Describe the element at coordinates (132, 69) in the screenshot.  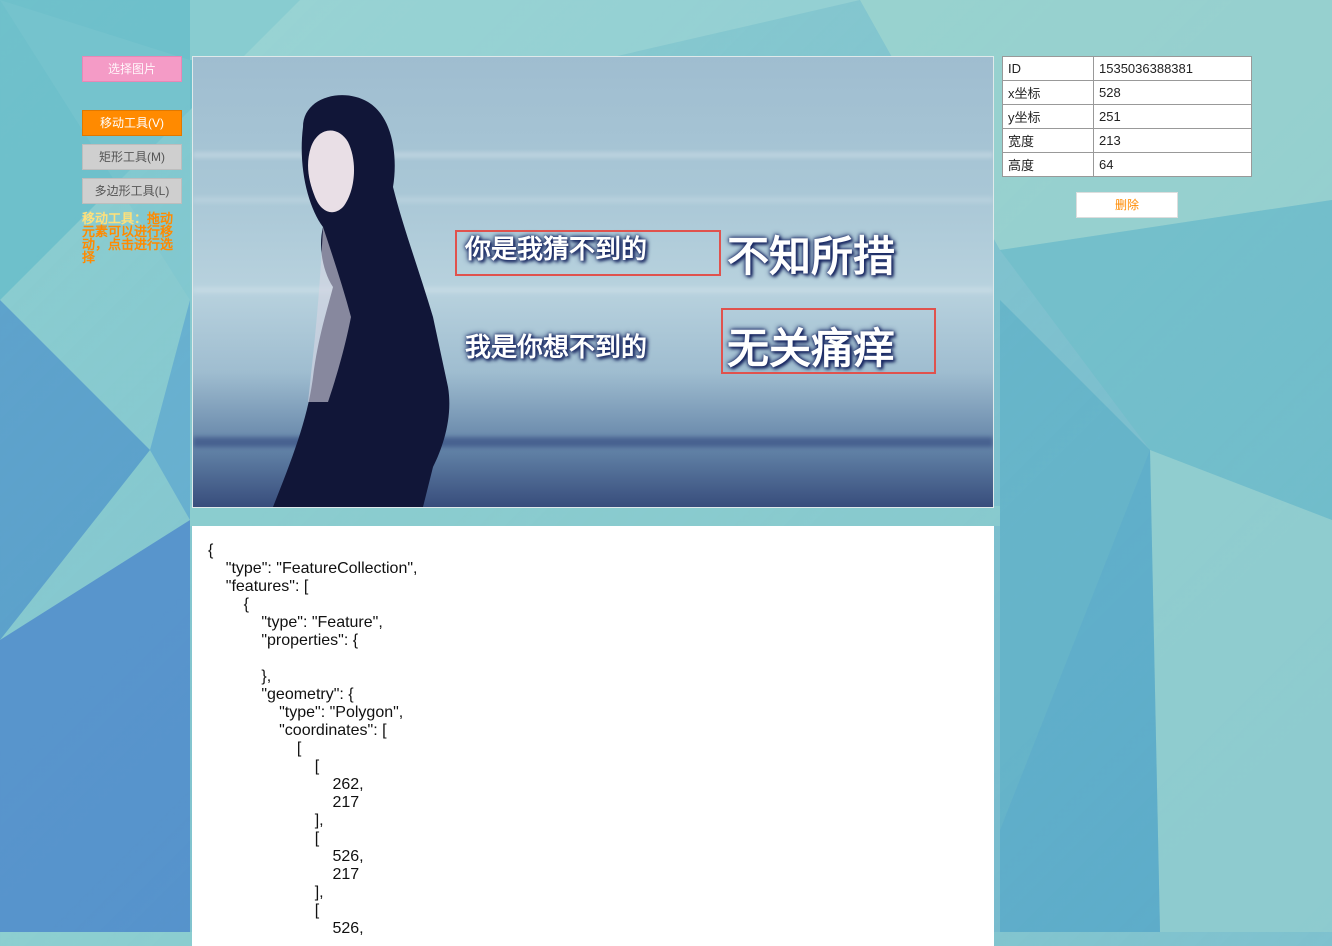
I see `select-image-button: 选择图片` at that location.